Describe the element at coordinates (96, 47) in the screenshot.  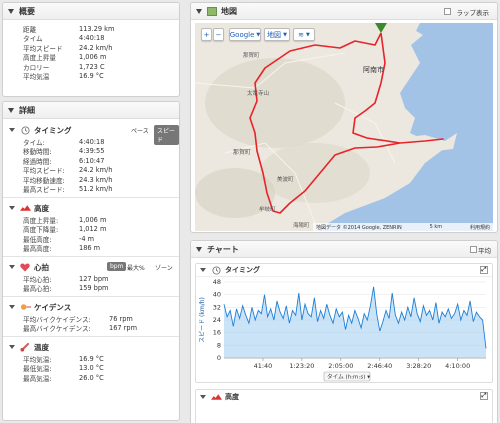
I see `stat-value: 24.2 km/h` at that location.